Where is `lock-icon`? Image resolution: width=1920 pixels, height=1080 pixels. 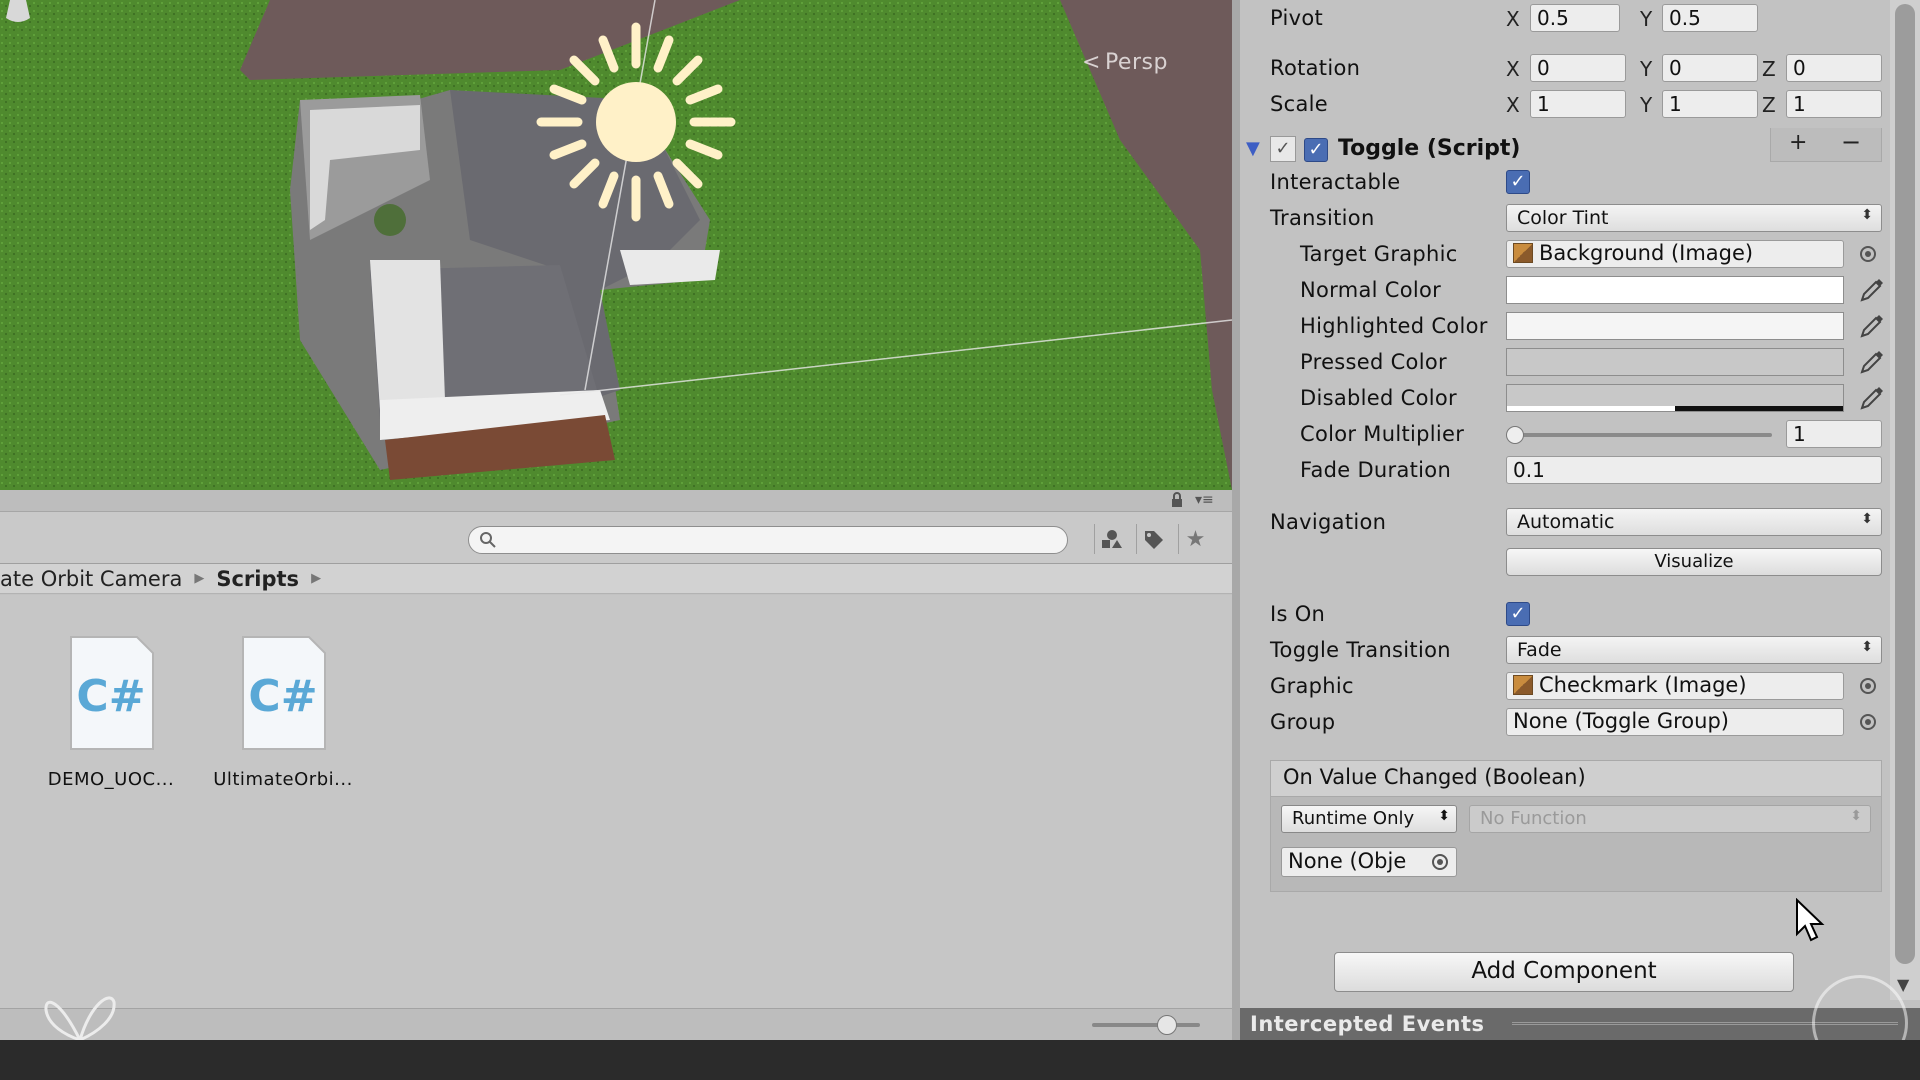 lock-icon is located at coordinates (1177, 500).